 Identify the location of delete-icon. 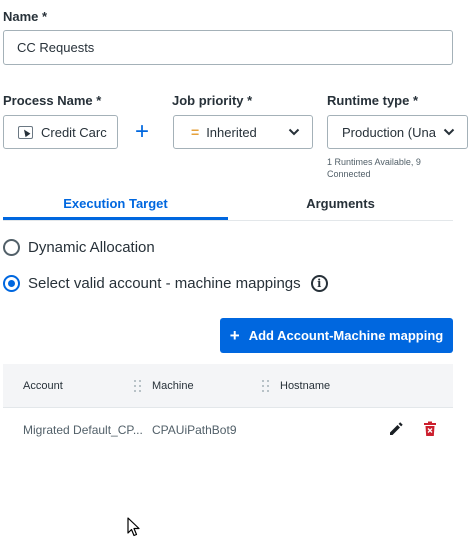
(430, 429).